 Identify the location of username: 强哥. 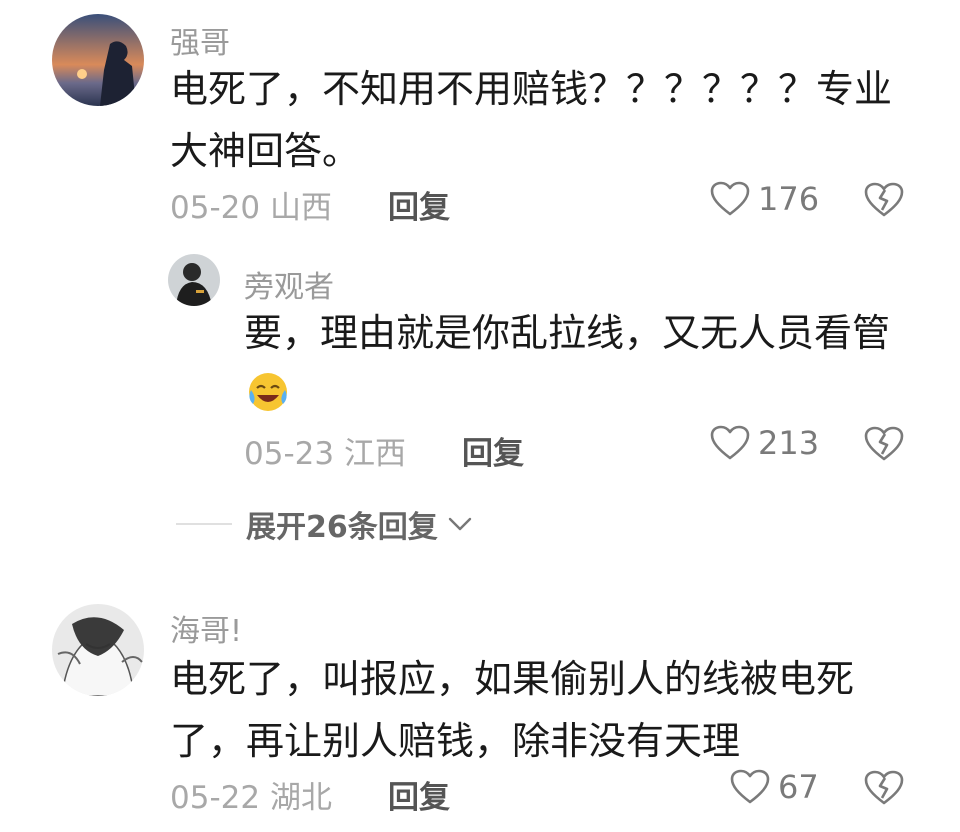
(200, 40).